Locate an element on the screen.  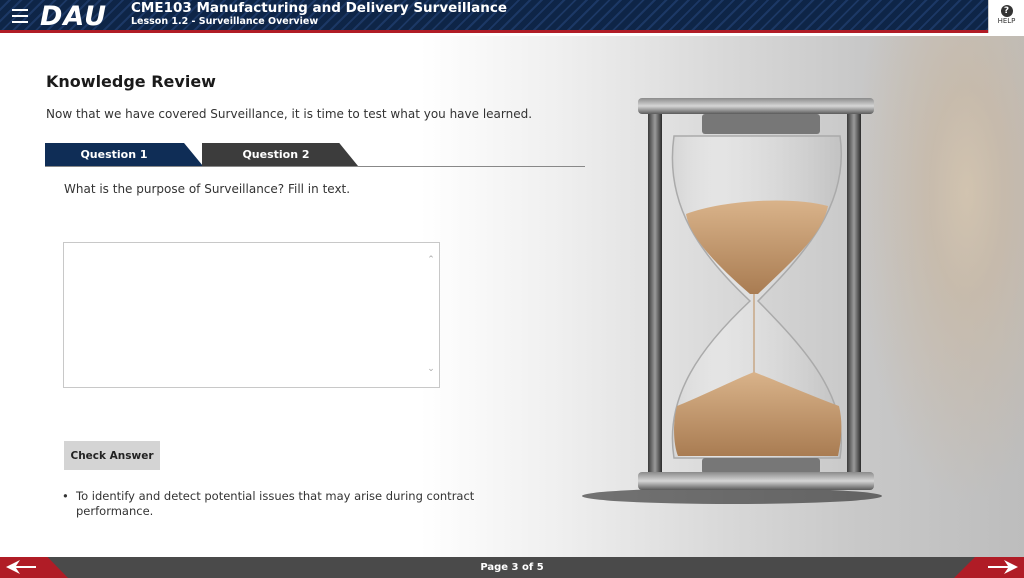
footer-bar: Page 3 of 5 is located at coordinates (512, 567).